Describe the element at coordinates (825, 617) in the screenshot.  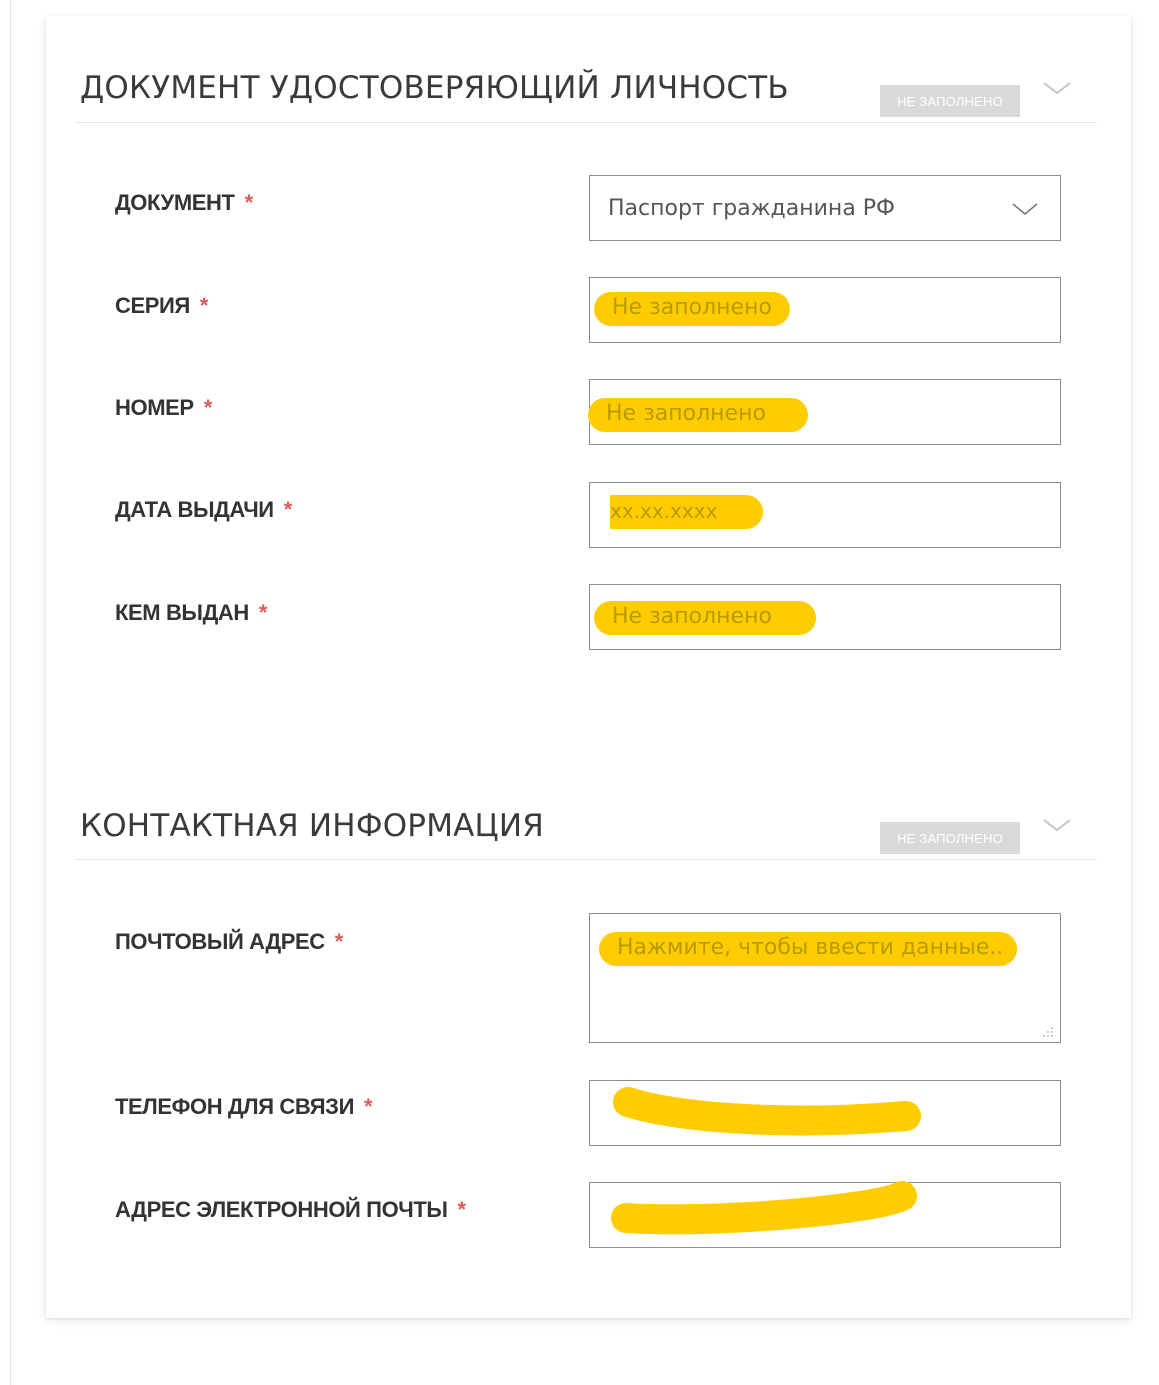
I see `issued-by-input: Не заполнено` at that location.